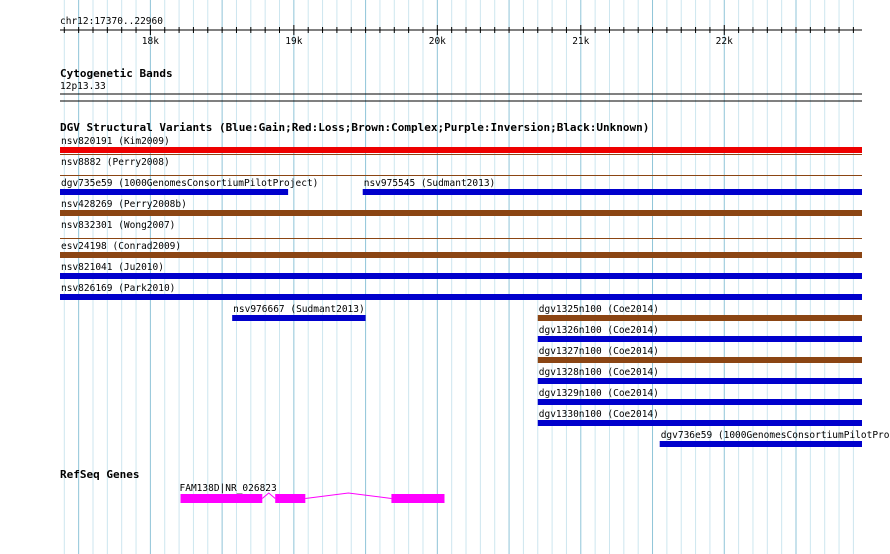 The image size is (890, 554). What do you see at coordinates (118, 225) in the screenshot?
I see `variant-label: nsv832301 (Wong2007)` at bounding box center [118, 225].